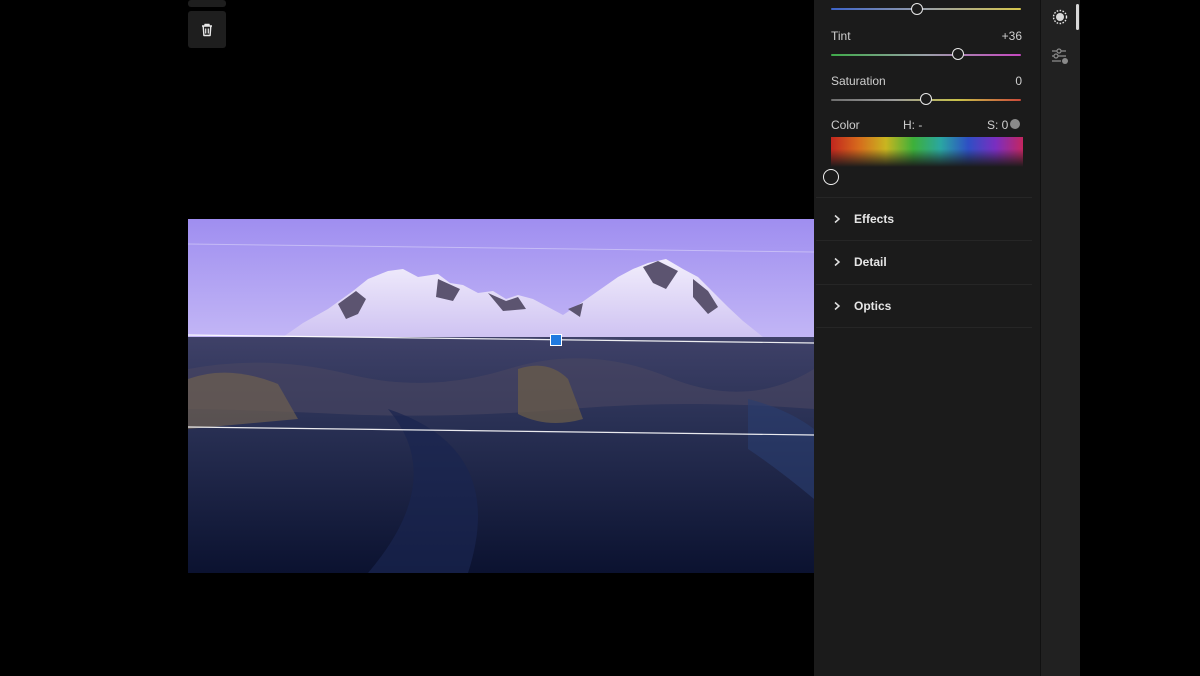 The height and width of the screenshot is (676, 1200). What do you see at coordinates (1015, 124) in the screenshot?
I see `color-swatch-indicator` at bounding box center [1015, 124].